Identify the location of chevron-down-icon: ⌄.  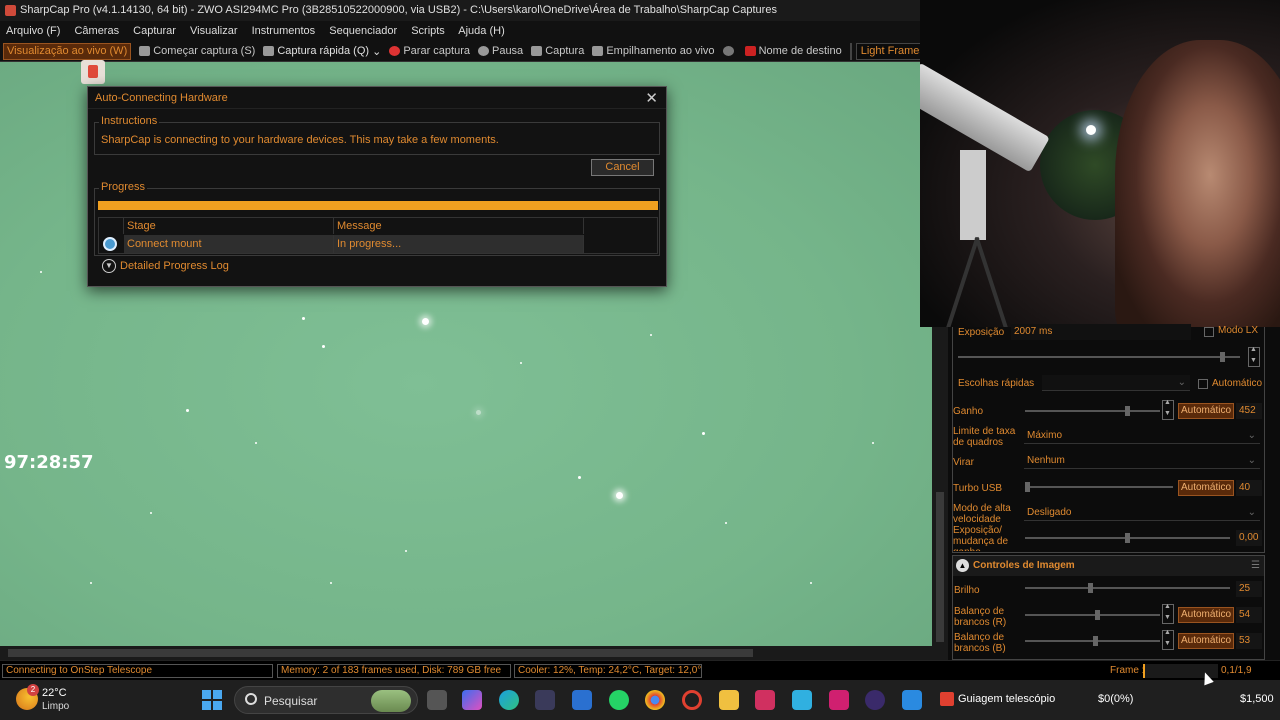
(376, 51).